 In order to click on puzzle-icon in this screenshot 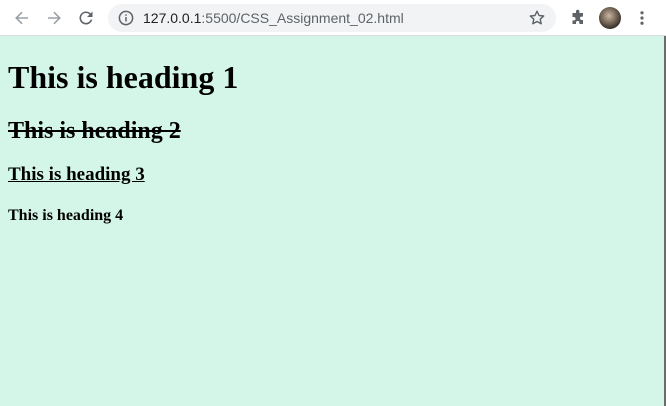, I will do `click(578, 18)`.